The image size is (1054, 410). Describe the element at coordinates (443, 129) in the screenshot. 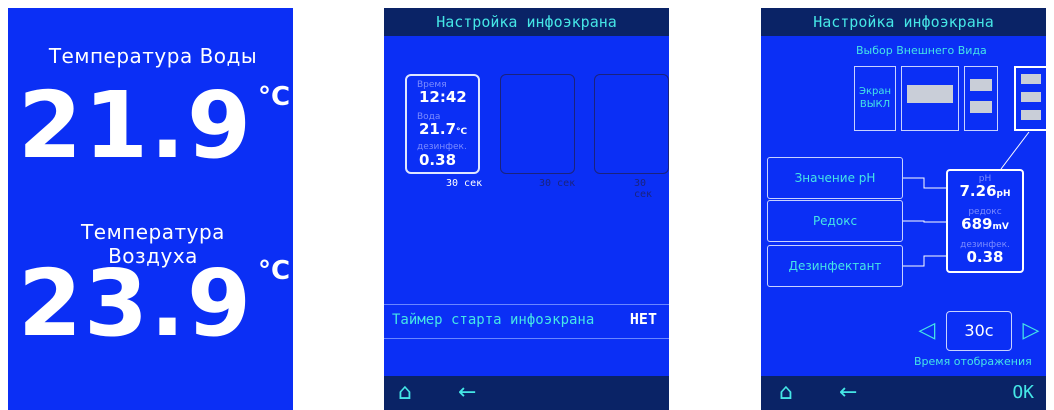

I see `slot-water-value: 21.7°C` at that location.